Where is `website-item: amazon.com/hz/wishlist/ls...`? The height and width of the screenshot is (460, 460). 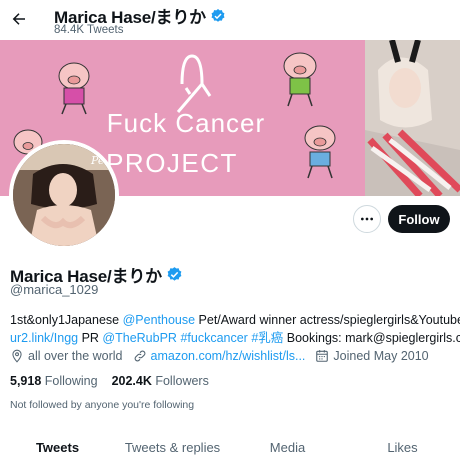
website-item: amazon.com/hz/wishlist/ls... is located at coordinates (219, 356).